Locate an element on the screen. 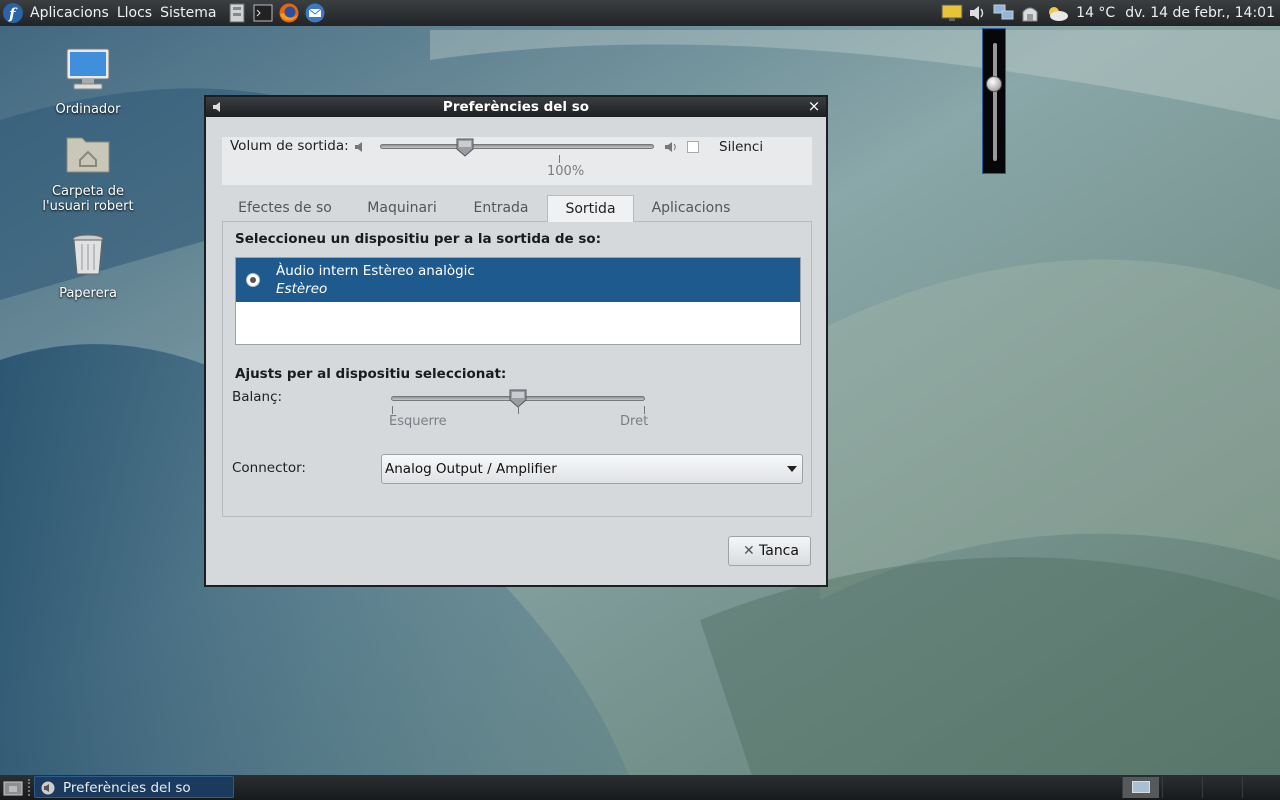 The image size is (1280, 800). mute-checkbox is located at coordinates (693, 147).